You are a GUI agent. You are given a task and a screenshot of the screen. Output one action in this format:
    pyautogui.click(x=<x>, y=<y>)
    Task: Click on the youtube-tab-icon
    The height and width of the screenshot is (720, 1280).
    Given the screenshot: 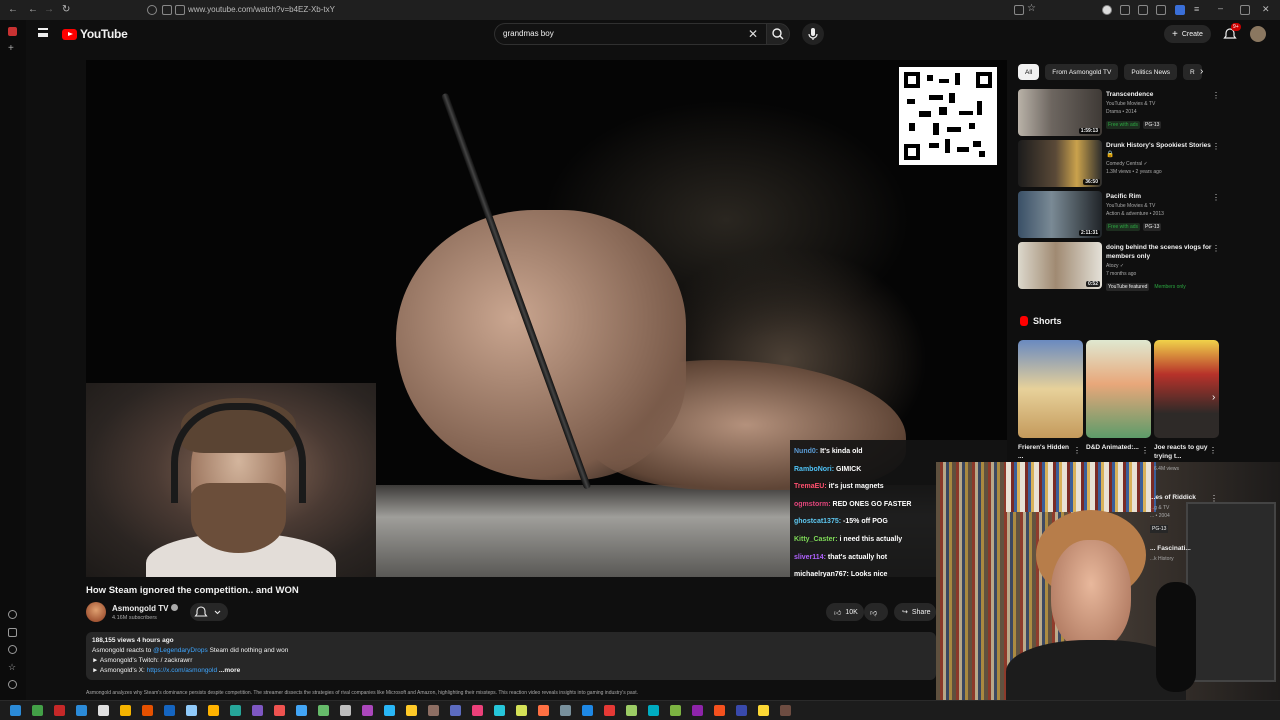 What is the action you would take?
    pyautogui.click(x=12, y=31)
    